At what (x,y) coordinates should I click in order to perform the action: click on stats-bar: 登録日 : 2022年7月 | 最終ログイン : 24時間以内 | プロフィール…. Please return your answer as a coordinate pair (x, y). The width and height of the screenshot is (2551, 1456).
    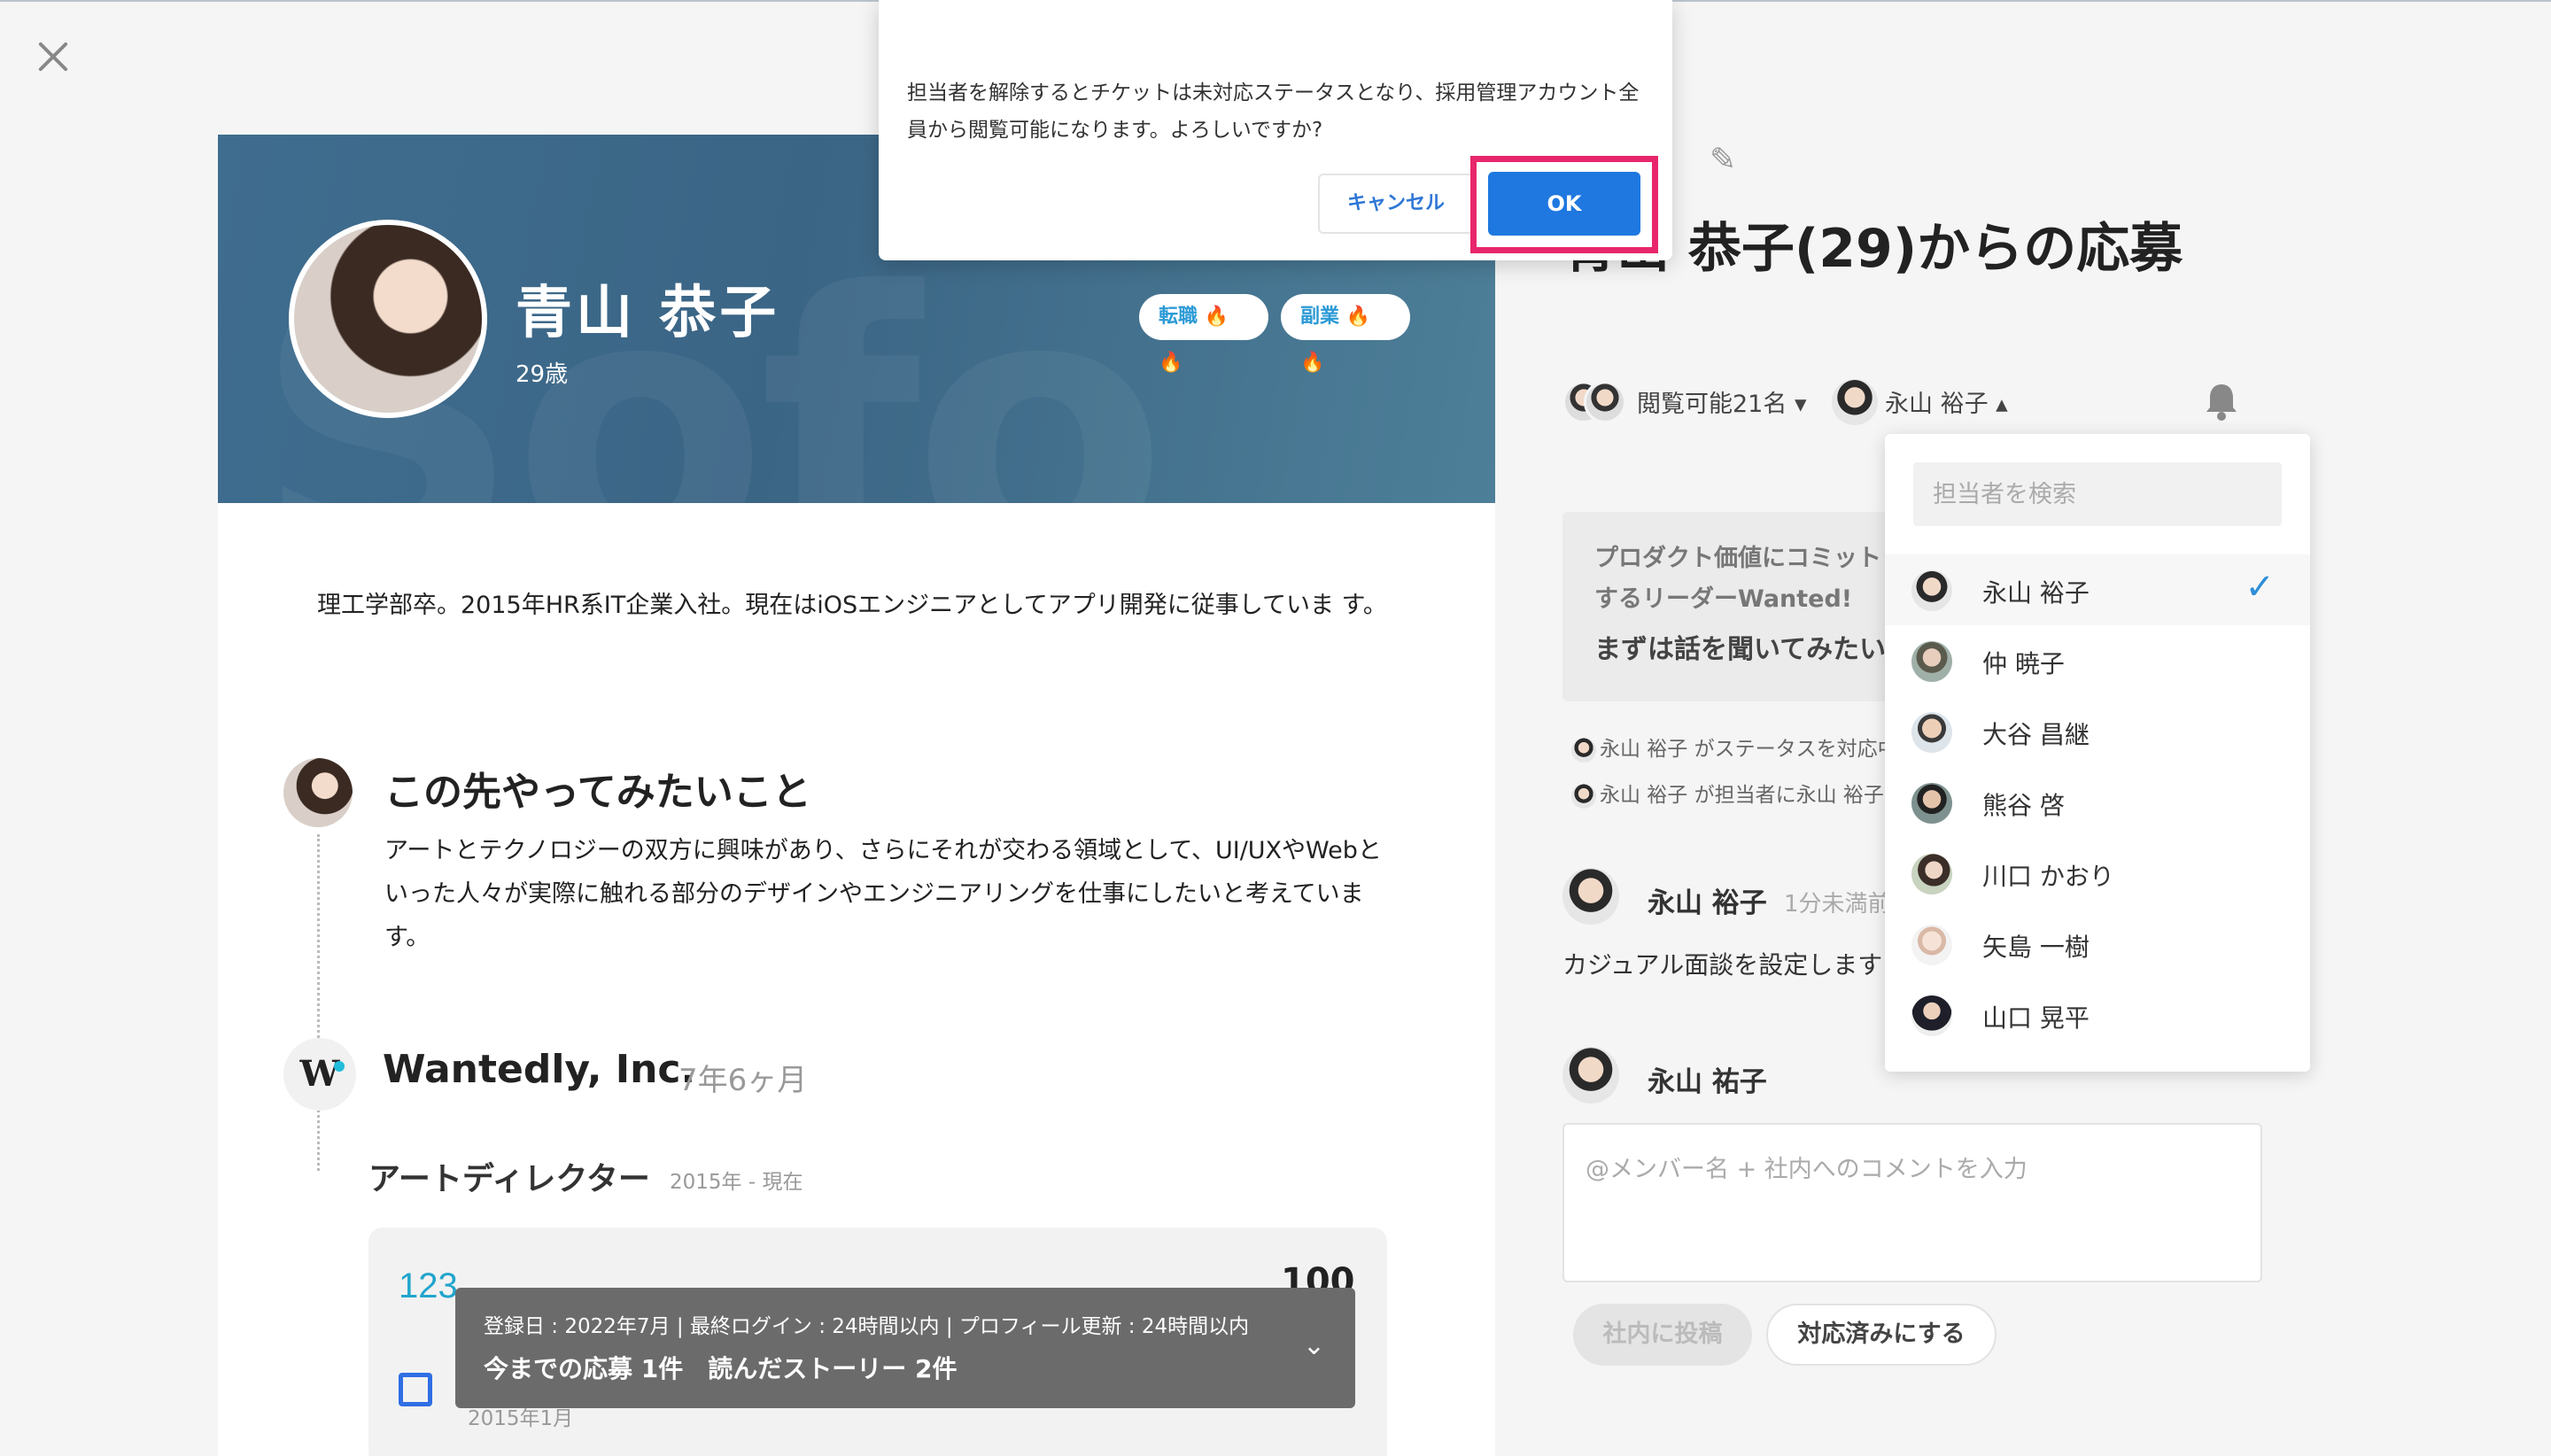
    Looking at the image, I should click on (905, 1348).